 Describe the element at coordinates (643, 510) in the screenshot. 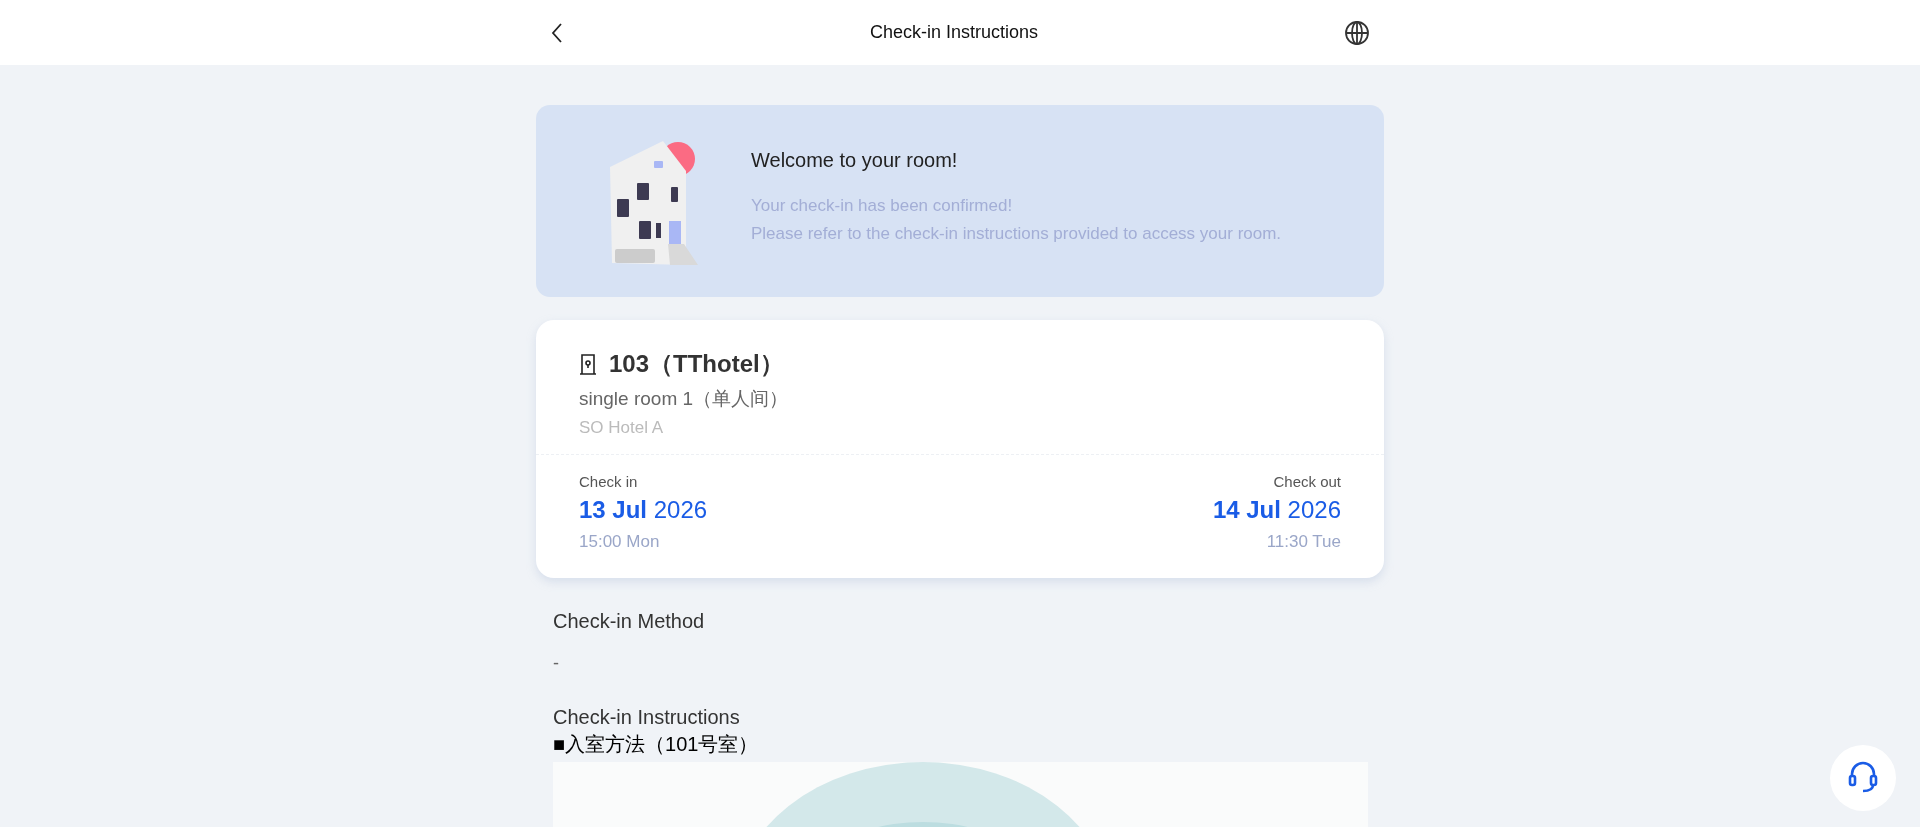

I see `stay-date: 13 Jul 2026` at that location.